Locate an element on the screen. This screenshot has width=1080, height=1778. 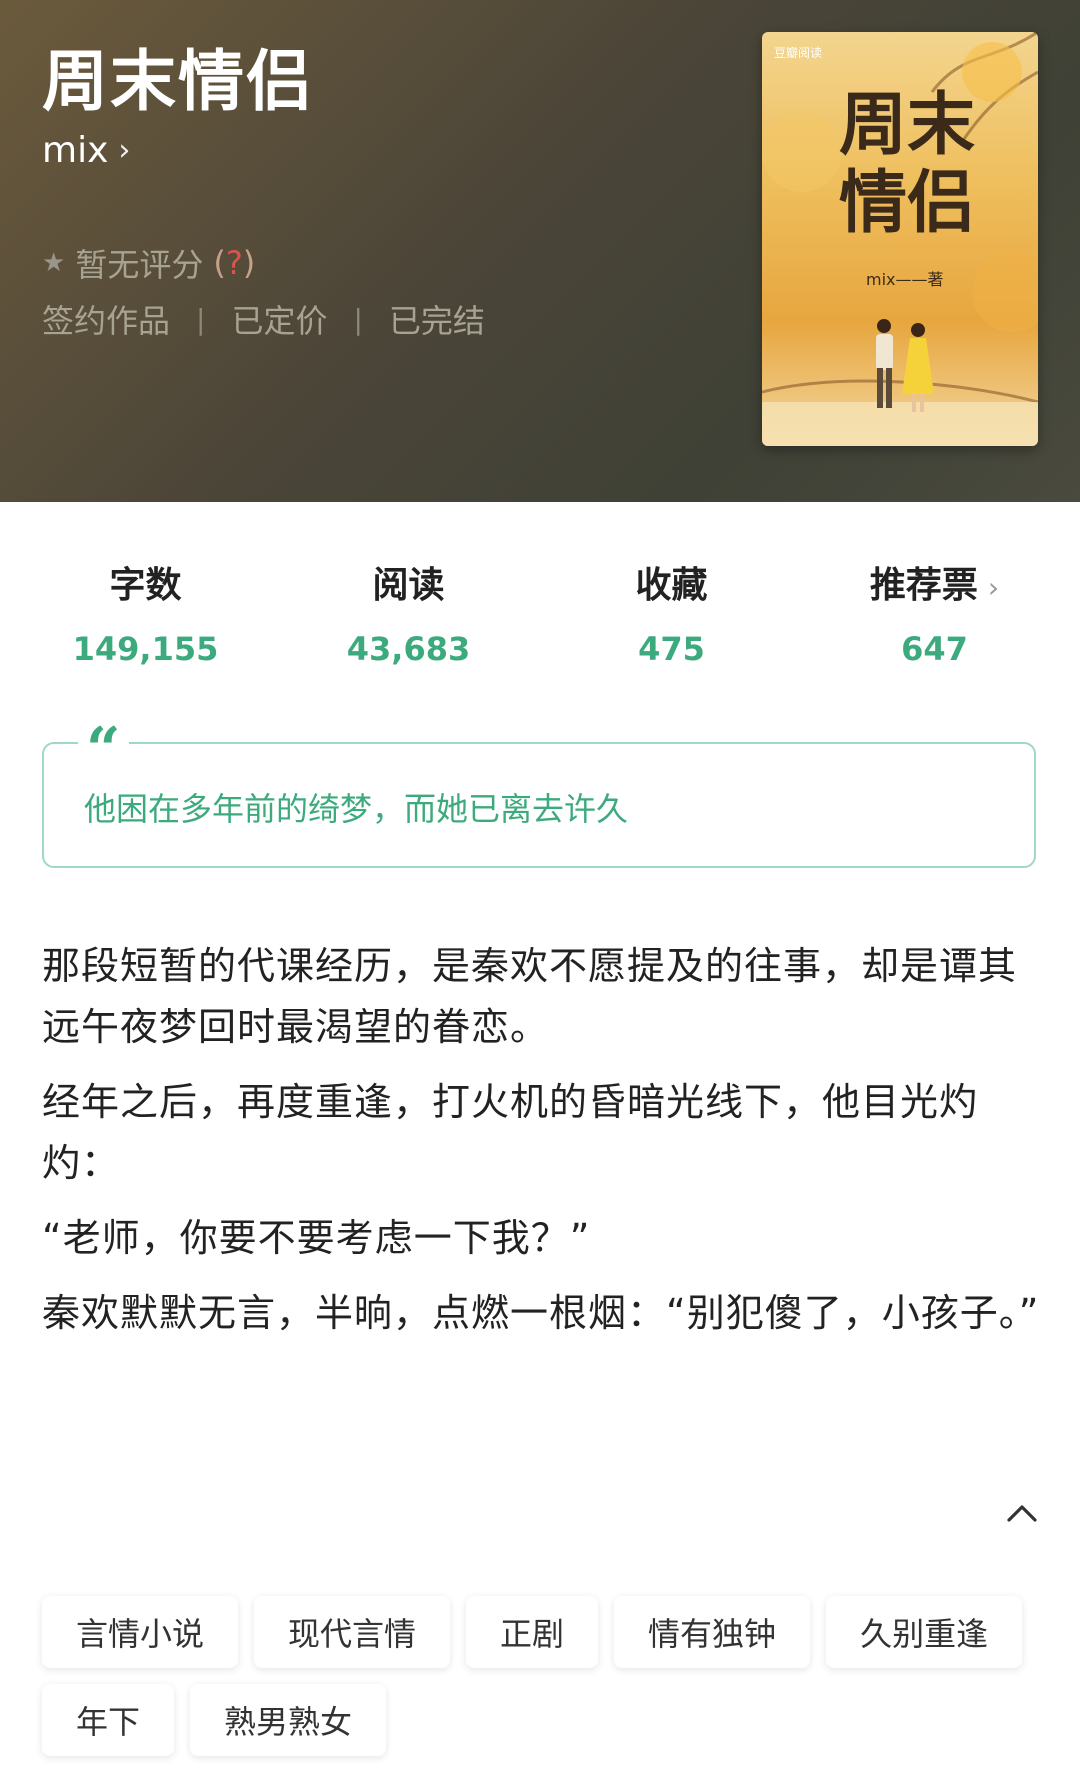
tag-chip: 言情小说 is located at coordinates (140, 1632).